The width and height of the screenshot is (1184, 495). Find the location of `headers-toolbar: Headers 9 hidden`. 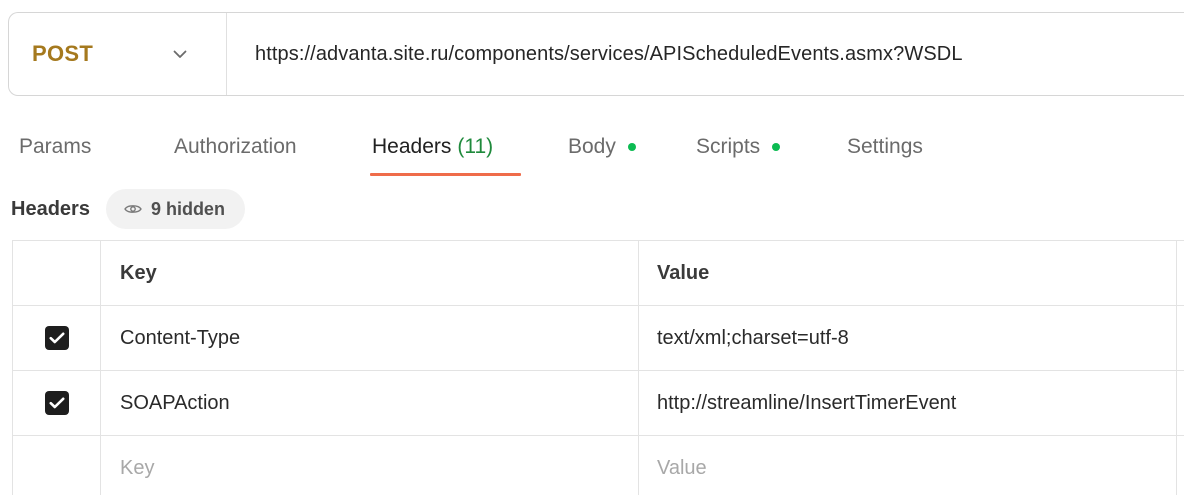

headers-toolbar: Headers 9 hidden is located at coordinates (592, 209).